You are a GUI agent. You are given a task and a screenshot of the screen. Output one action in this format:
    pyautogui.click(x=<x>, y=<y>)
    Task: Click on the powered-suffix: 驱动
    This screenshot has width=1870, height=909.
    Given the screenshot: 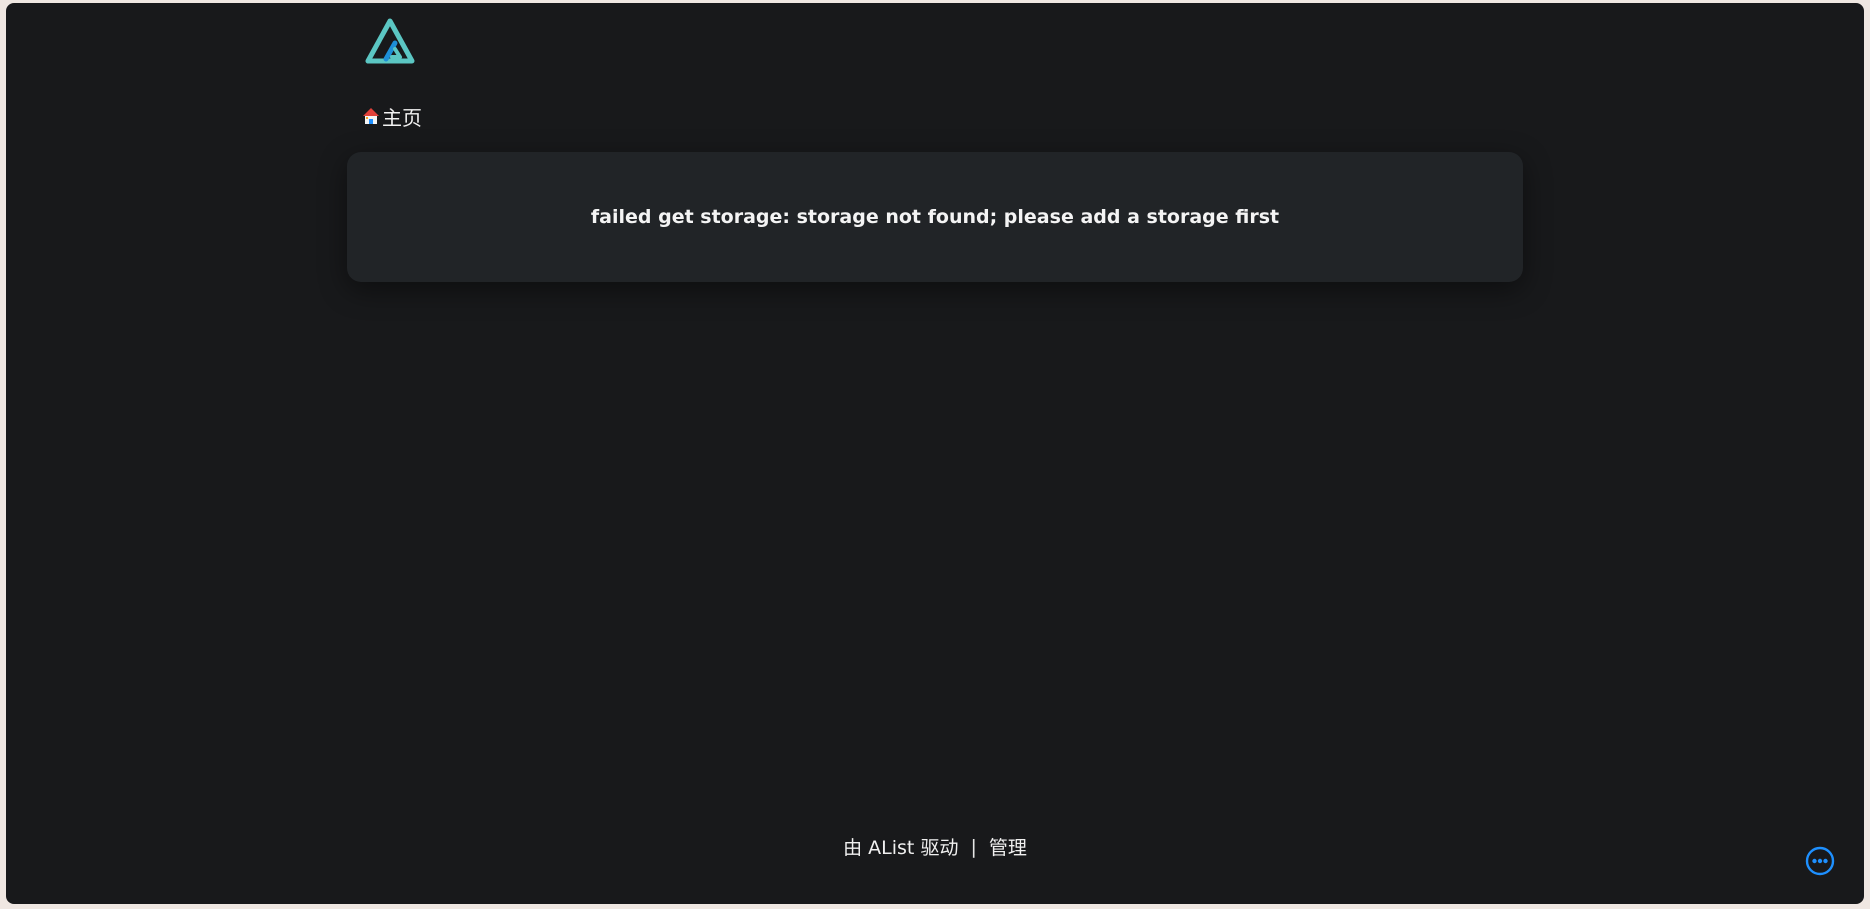 What is the action you would take?
    pyautogui.click(x=939, y=848)
    